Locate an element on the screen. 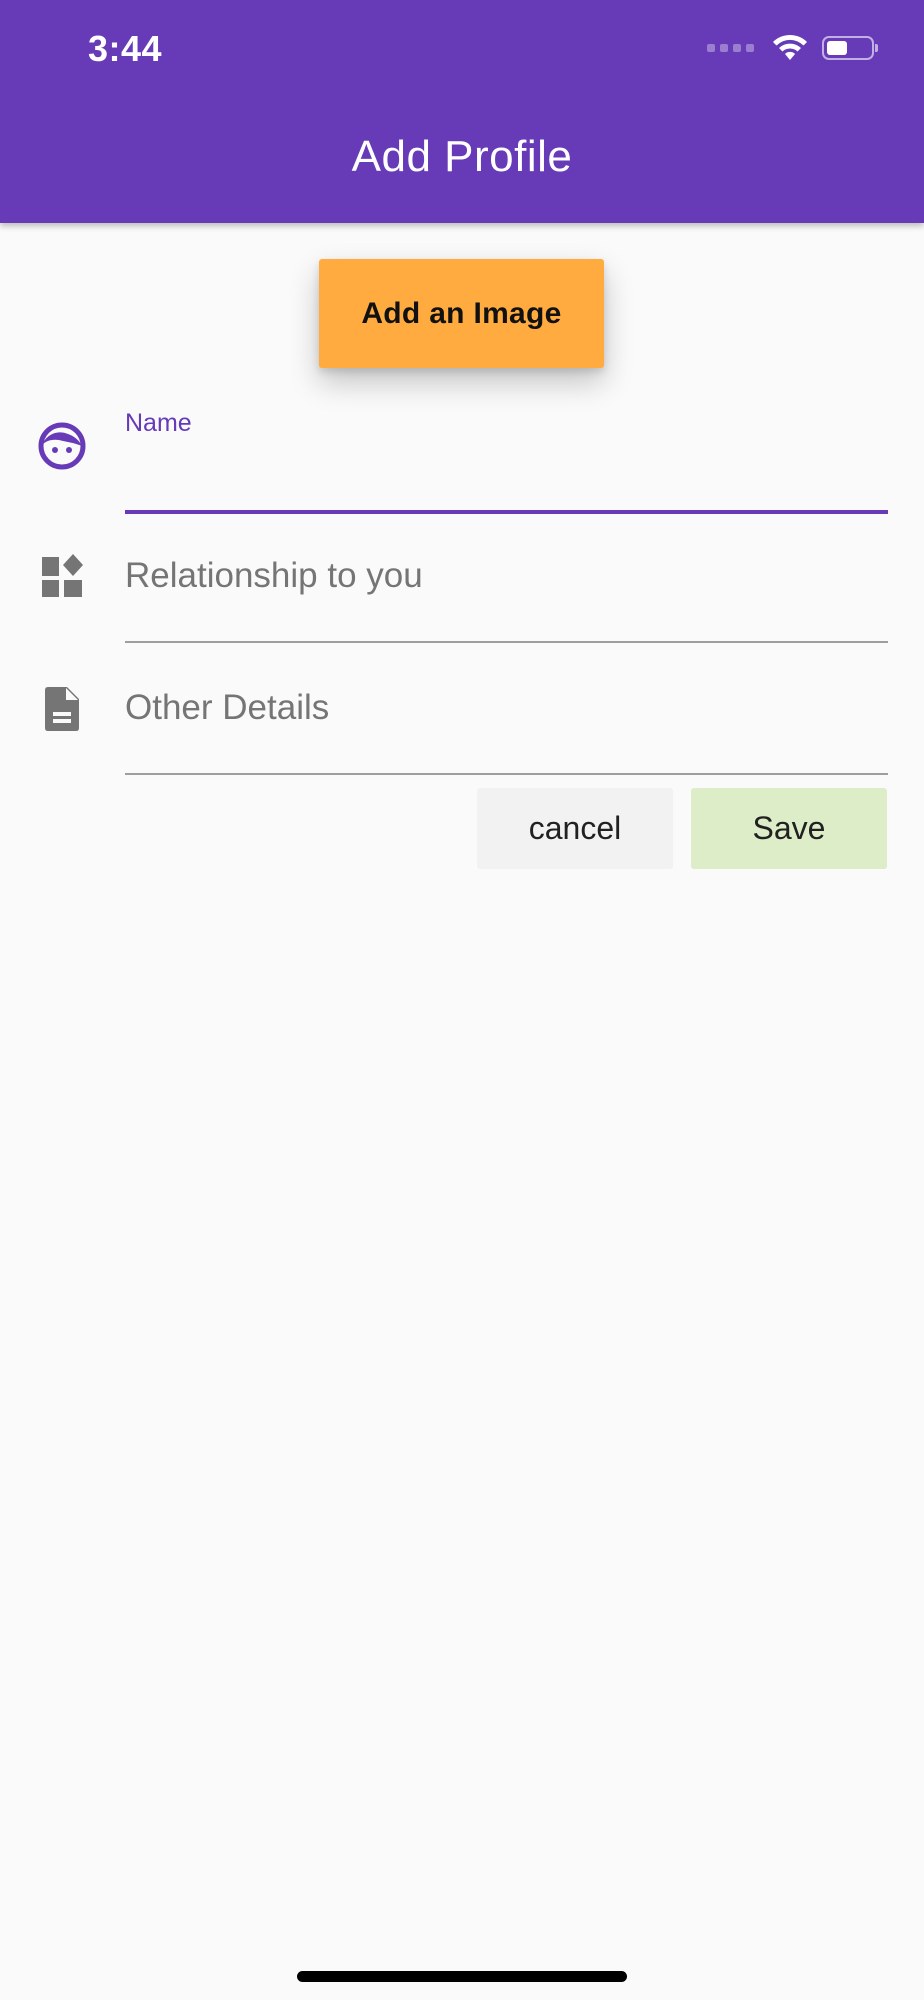 The height and width of the screenshot is (2000, 924). status-icons is located at coordinates (792, 48).